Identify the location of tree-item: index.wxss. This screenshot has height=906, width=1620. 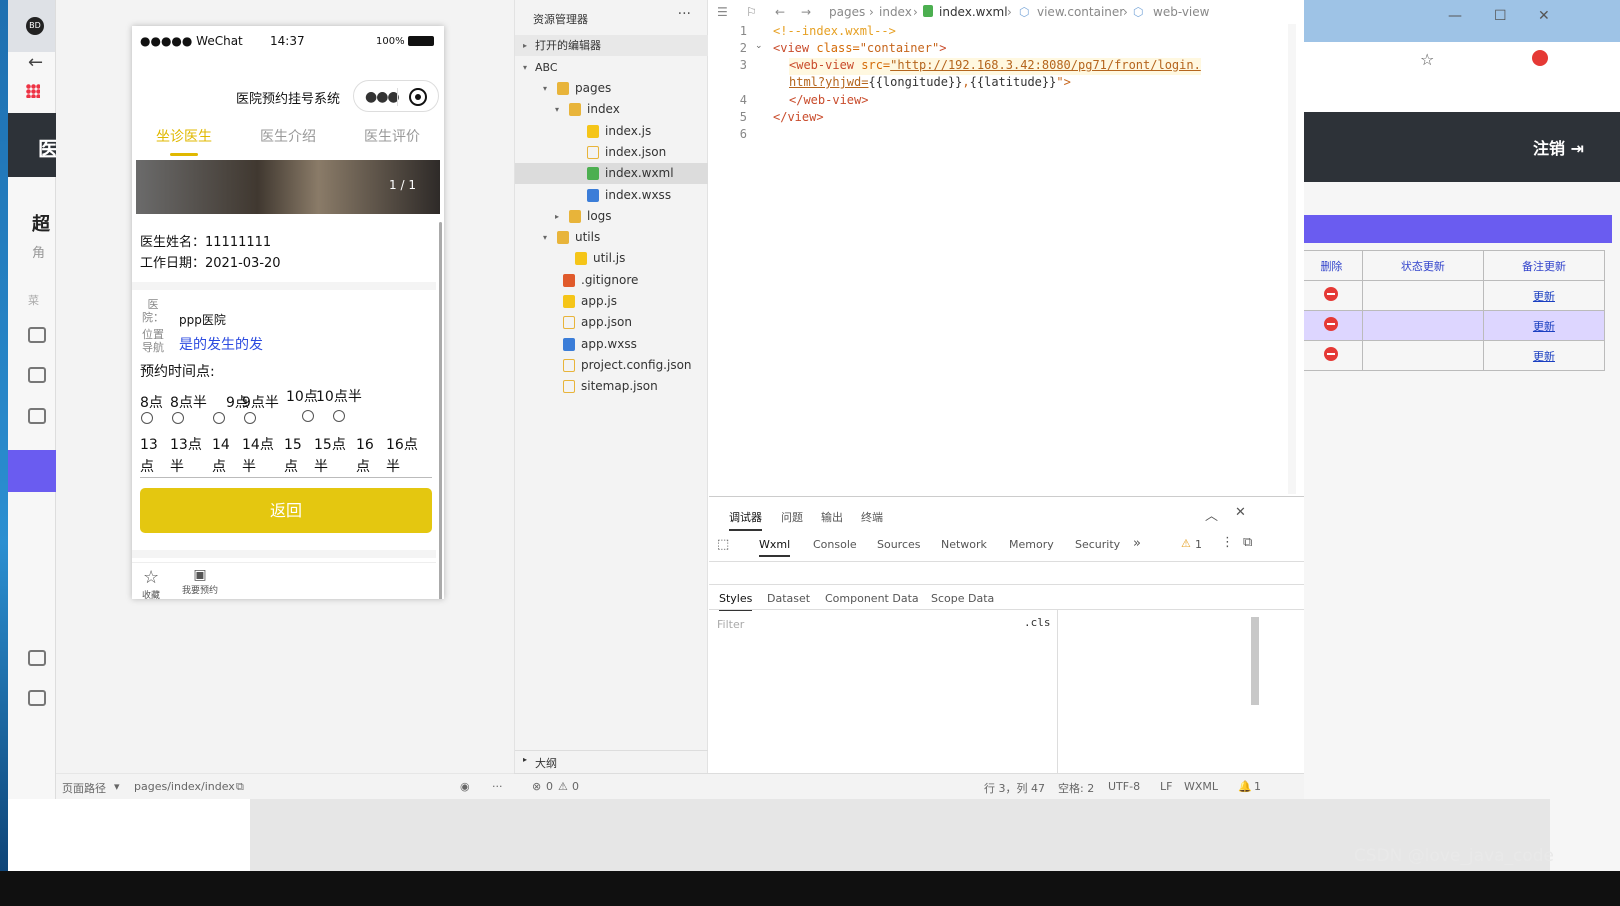
(611, 195).